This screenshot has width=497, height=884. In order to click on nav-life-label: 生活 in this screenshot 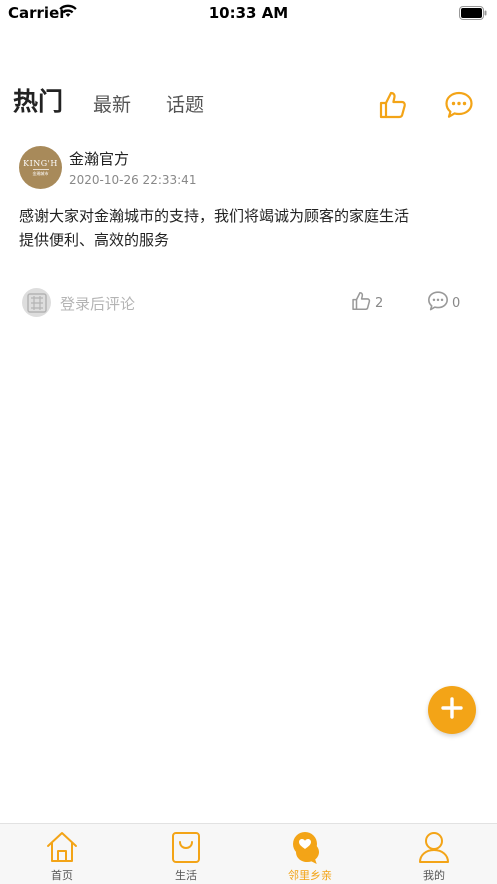, I will do `click(186, 875)`.